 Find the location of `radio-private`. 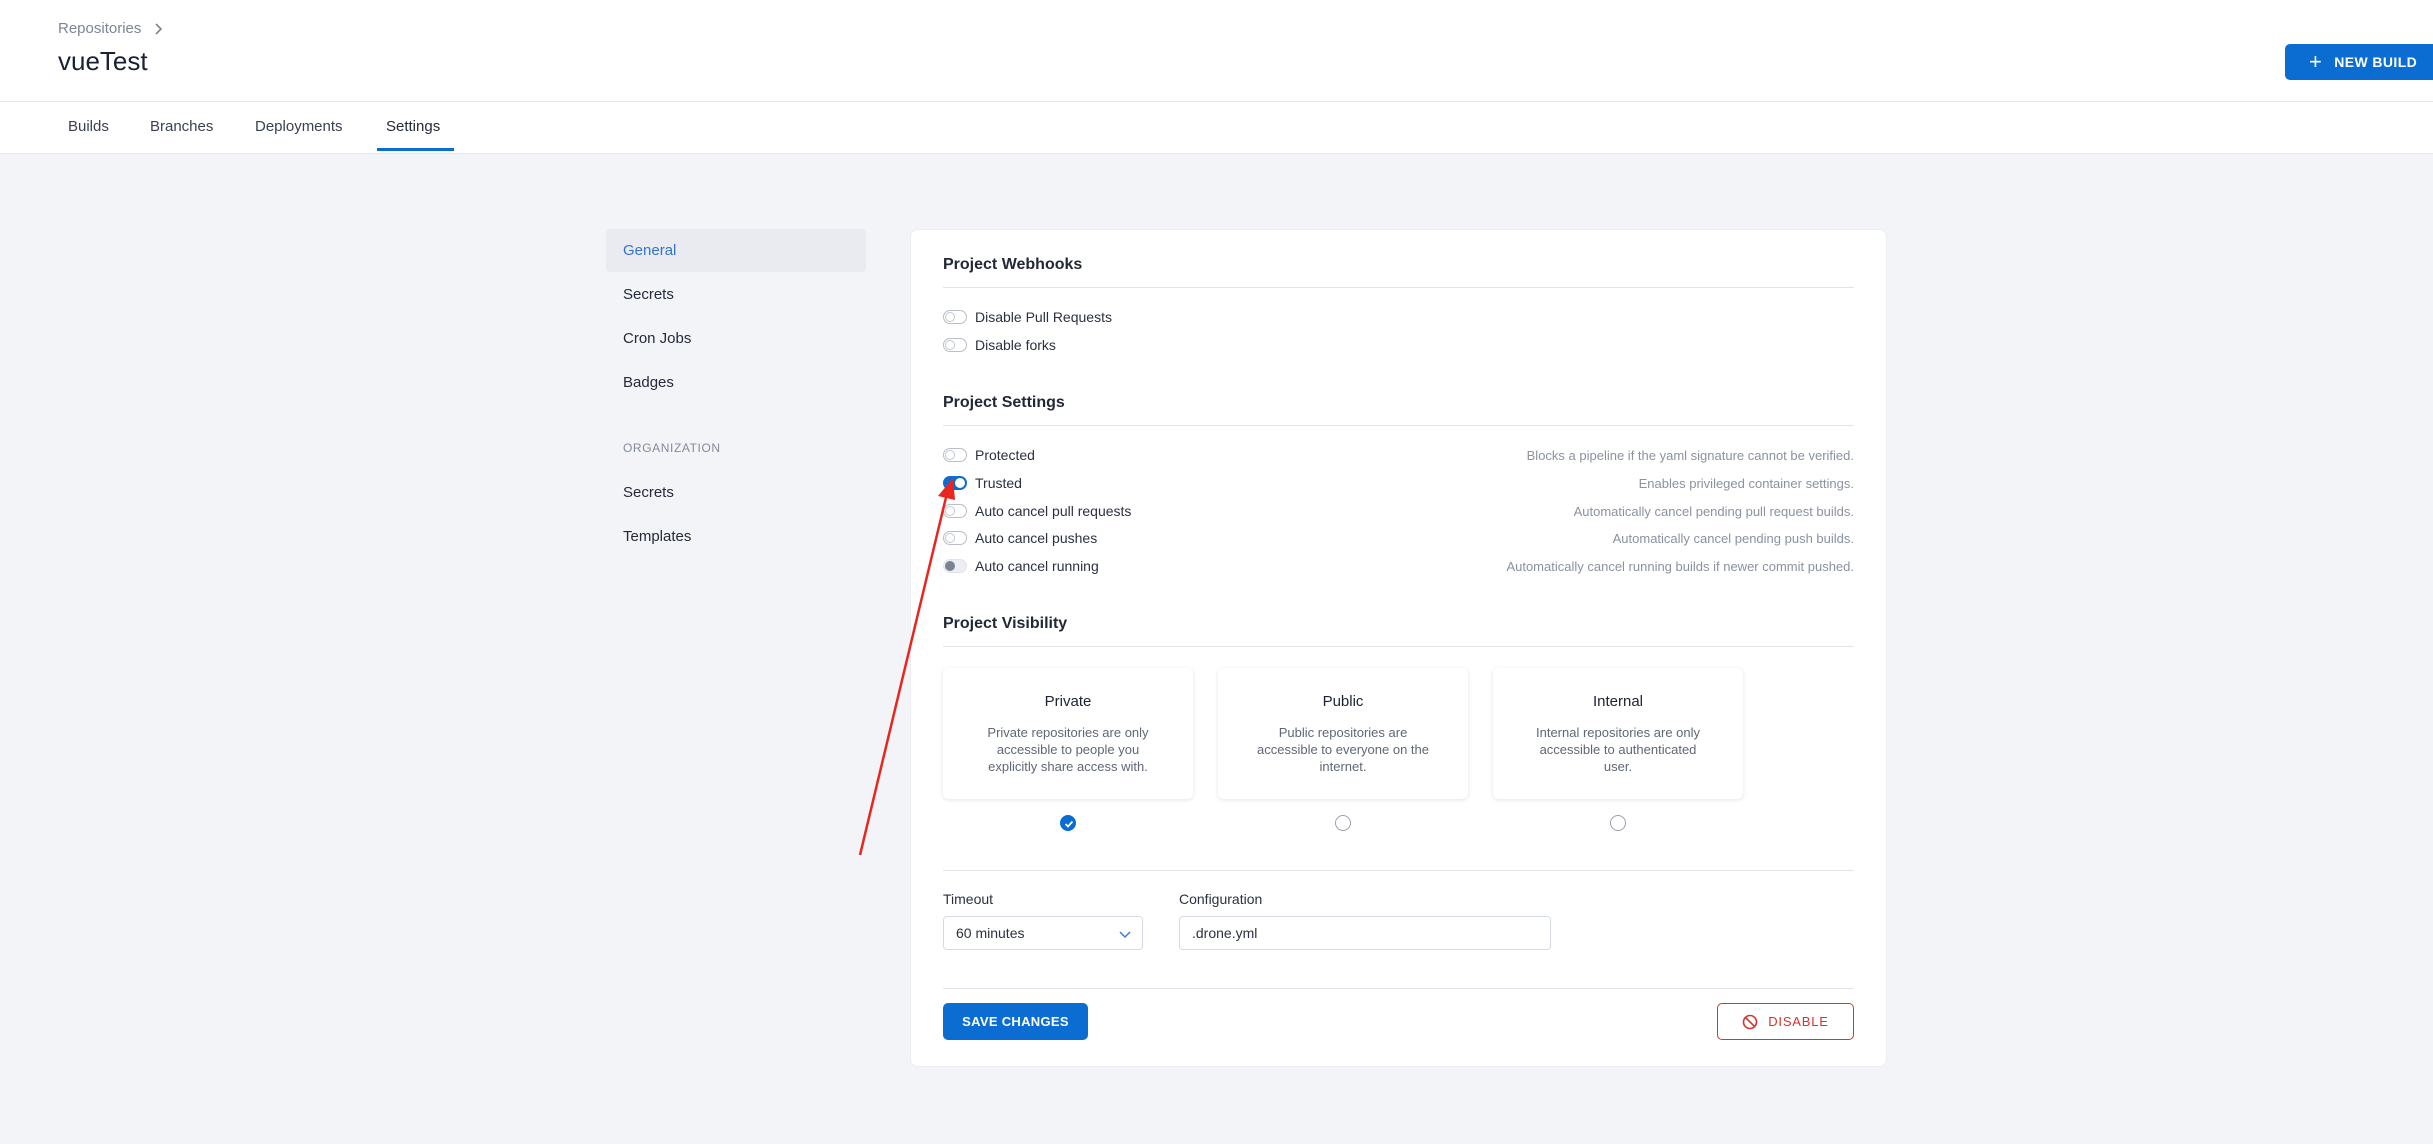

radio-private is located at coordinates (1068, 823).